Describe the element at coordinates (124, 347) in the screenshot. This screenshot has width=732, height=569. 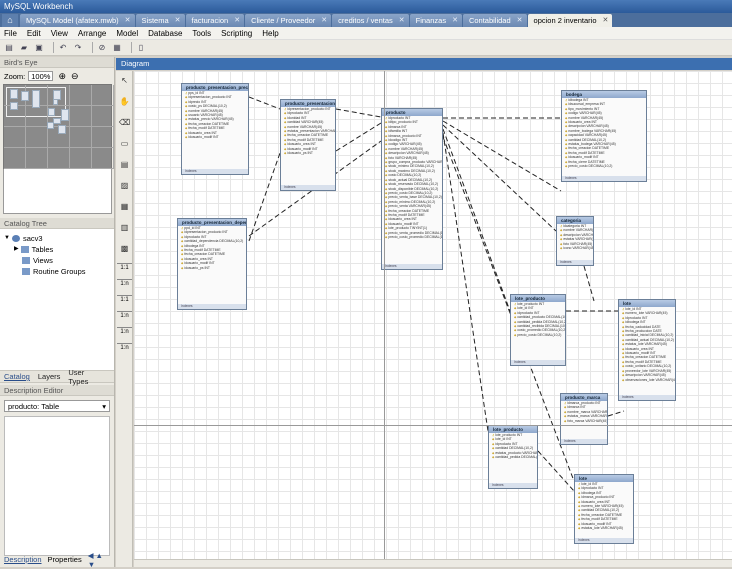
I see `relation-existing-columns-tool: 1:n` at that location.